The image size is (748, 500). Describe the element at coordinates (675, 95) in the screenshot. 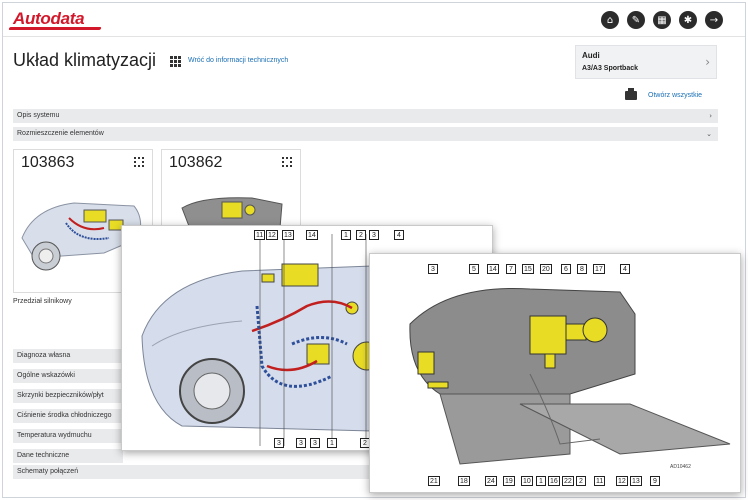

I see `expand-all-link: Otwórz wszystkie` at that location.